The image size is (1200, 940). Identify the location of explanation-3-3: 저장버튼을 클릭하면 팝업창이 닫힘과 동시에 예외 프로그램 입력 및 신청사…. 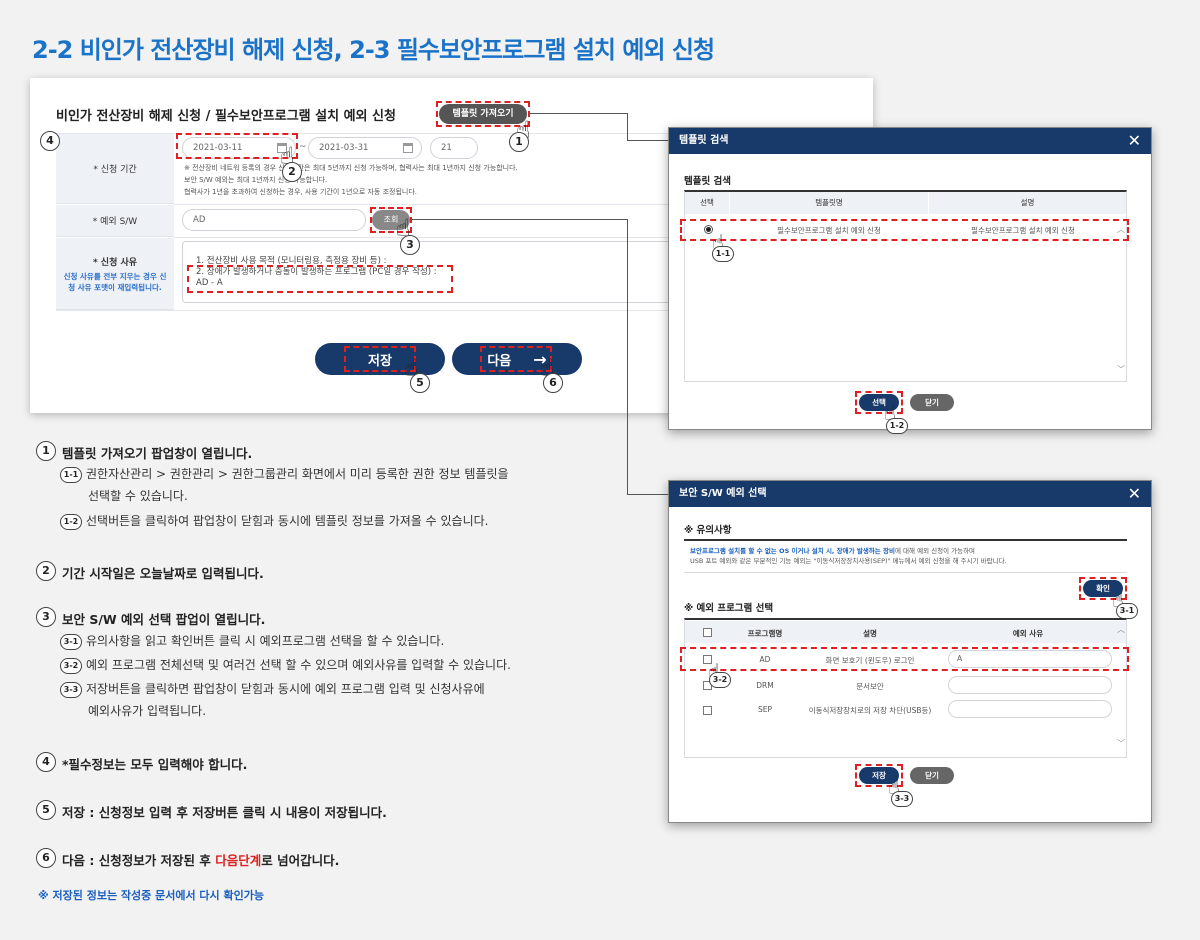
(285, 700).